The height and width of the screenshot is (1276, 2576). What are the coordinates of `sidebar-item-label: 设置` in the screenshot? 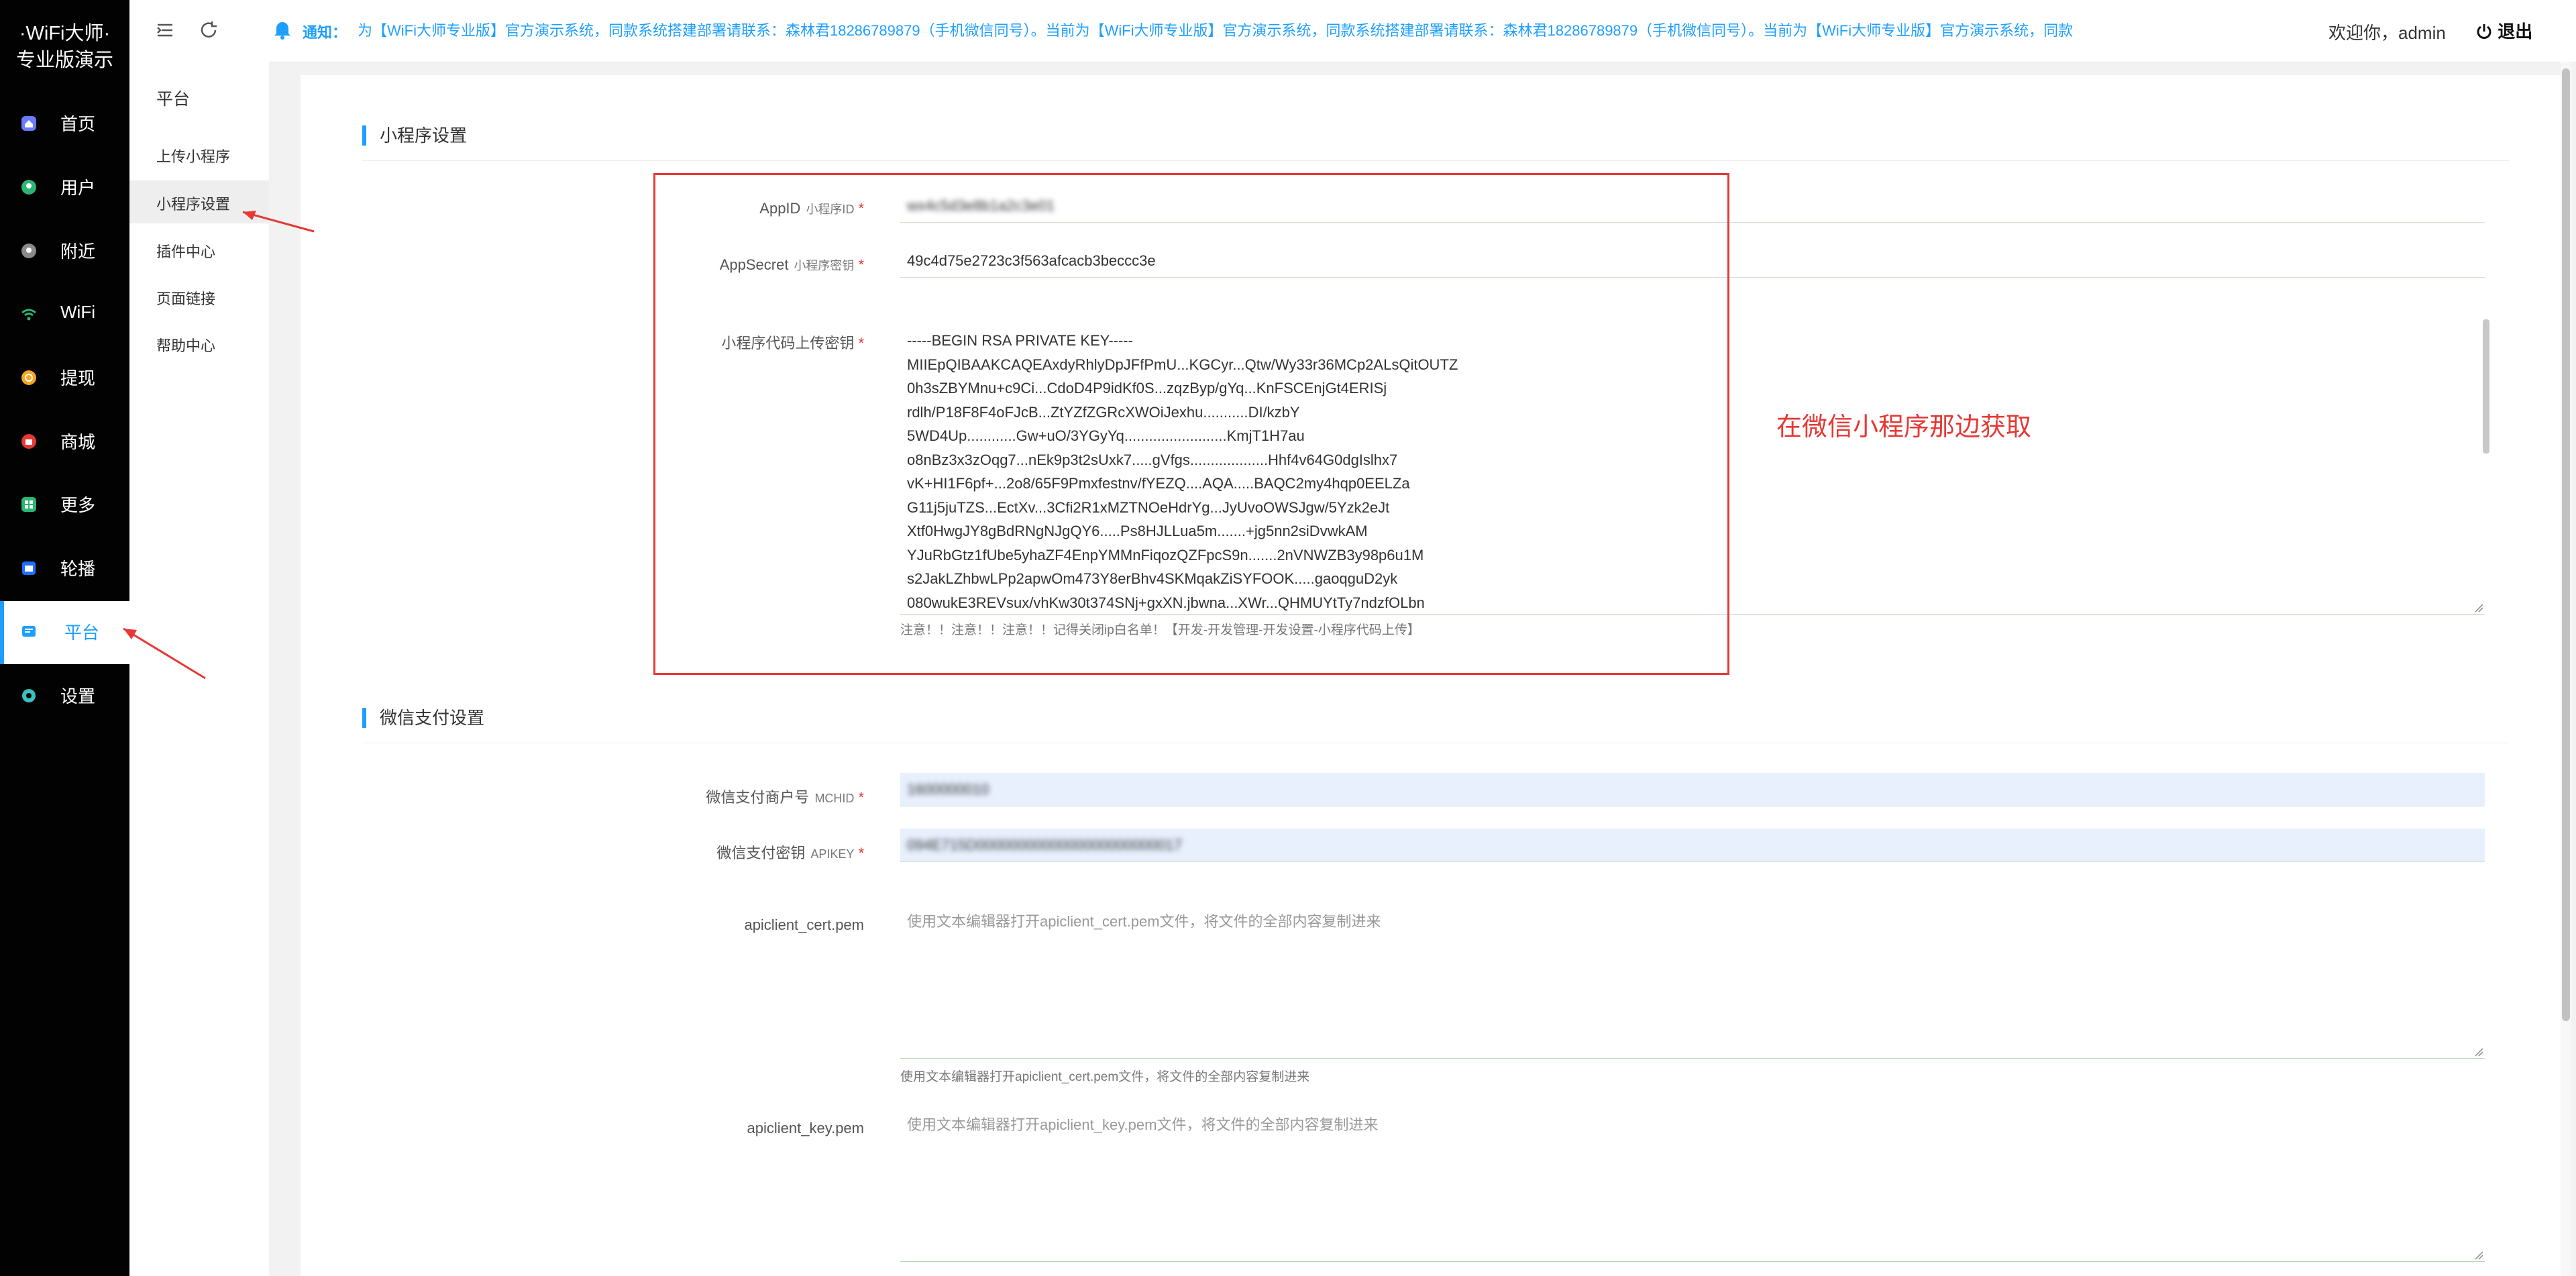 It's located at (78, 696).